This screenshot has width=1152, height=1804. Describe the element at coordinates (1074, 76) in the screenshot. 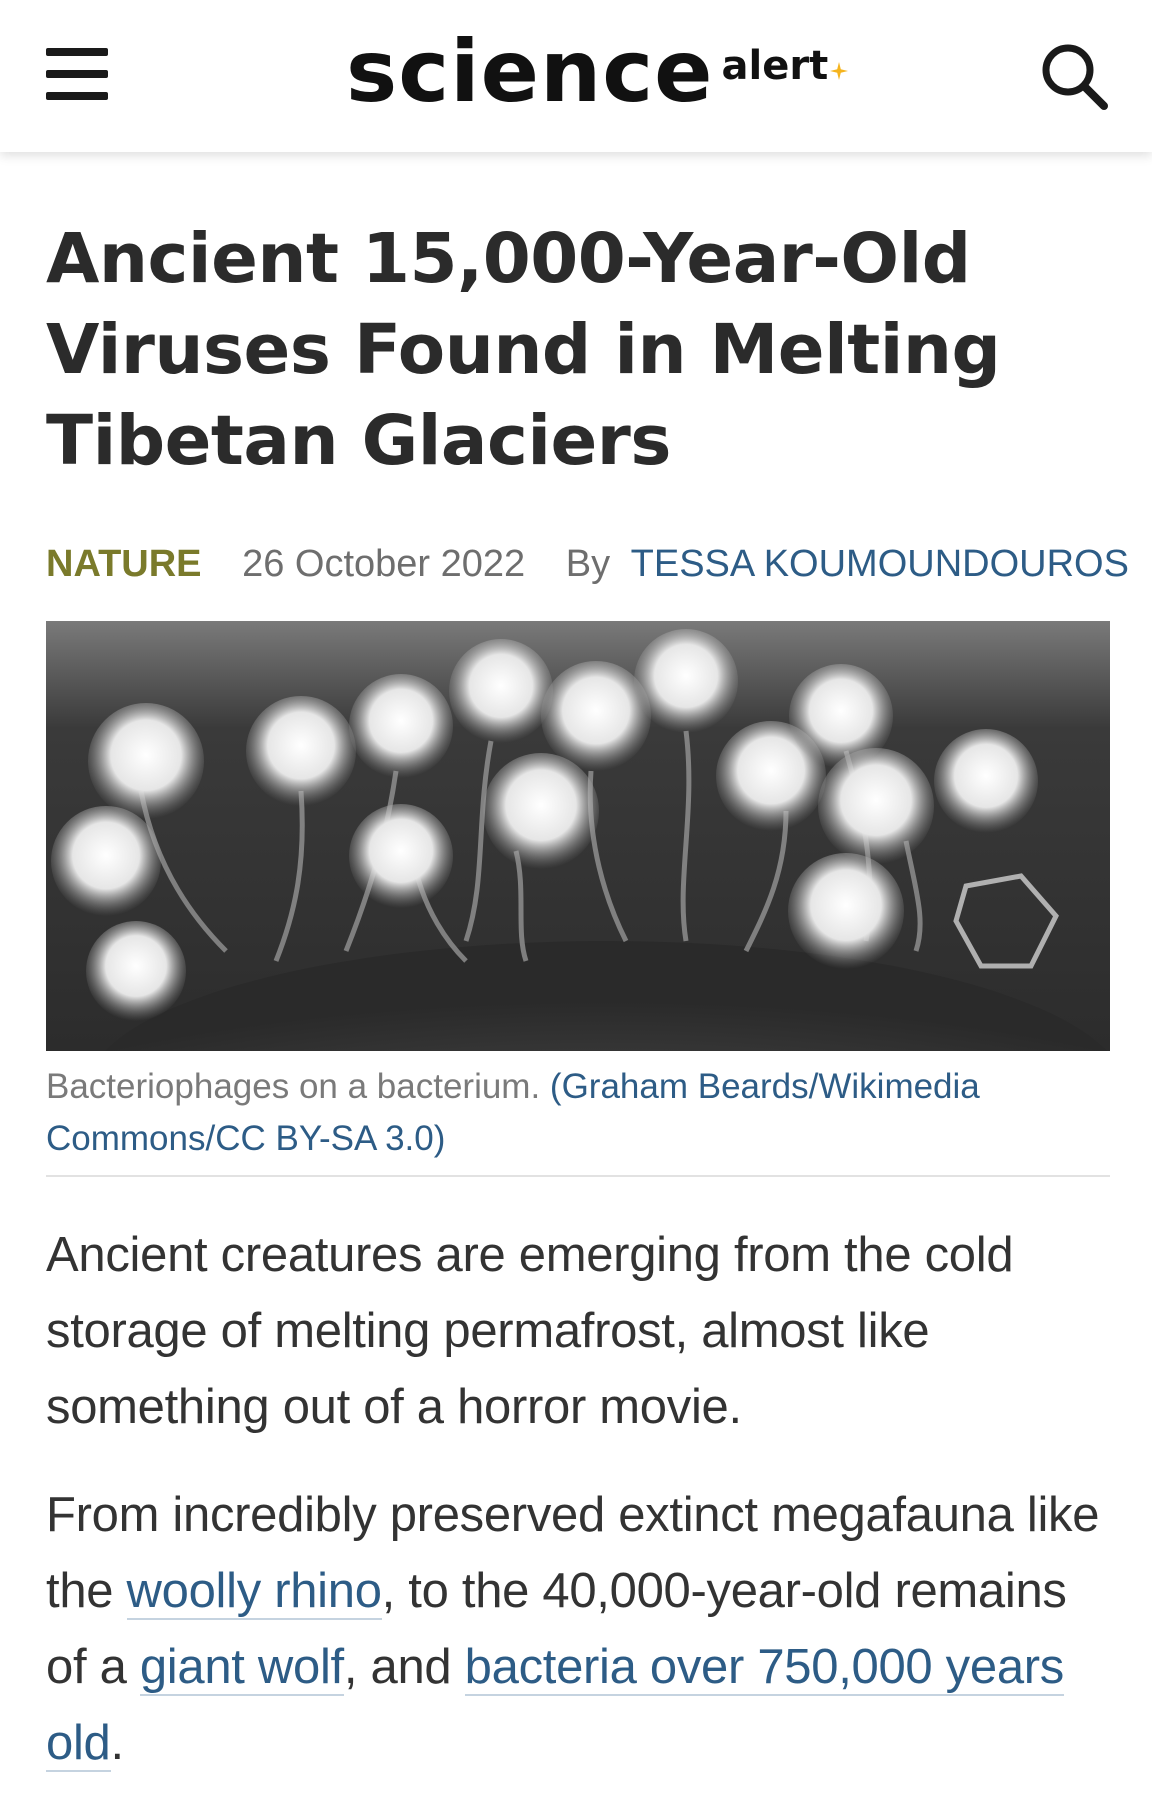

I see `search-icon` at that location.